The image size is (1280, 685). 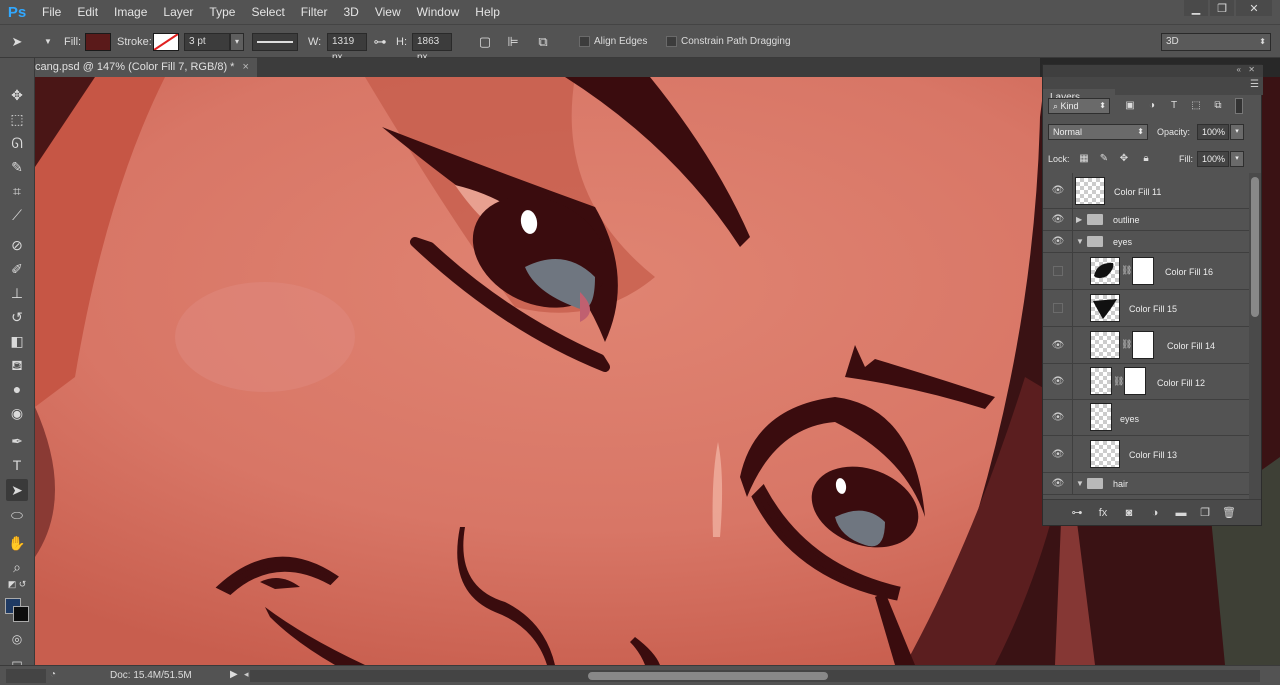 I want to click on status-info-icon: ◔, so click(x=53, y=674).